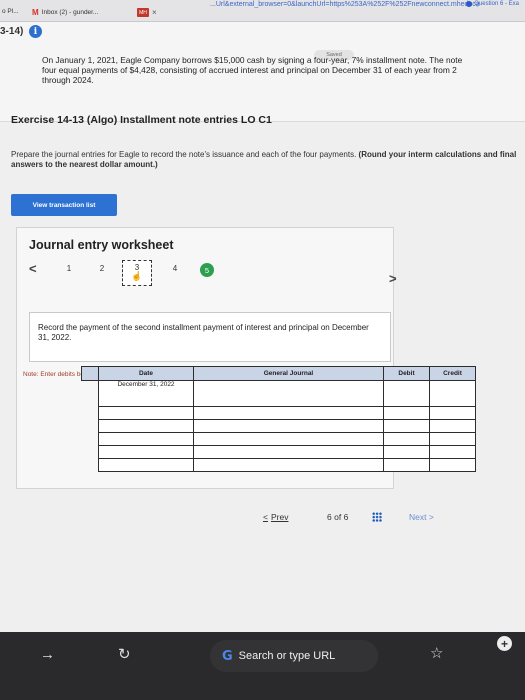 This screenshot has width=525, height=700. I want to click on worksheet-step-1: 1, so click(69, 268).